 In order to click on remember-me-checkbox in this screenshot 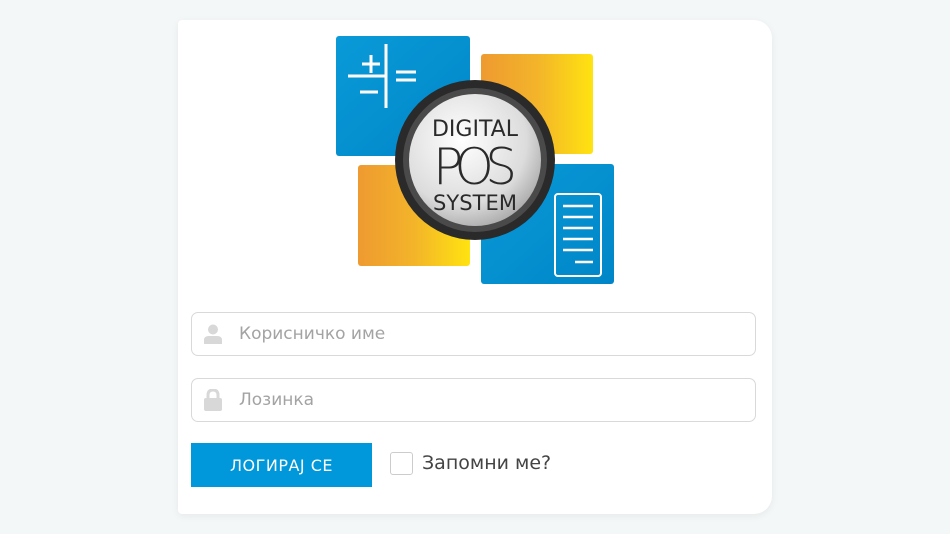, I will do `click(401, 463)`.